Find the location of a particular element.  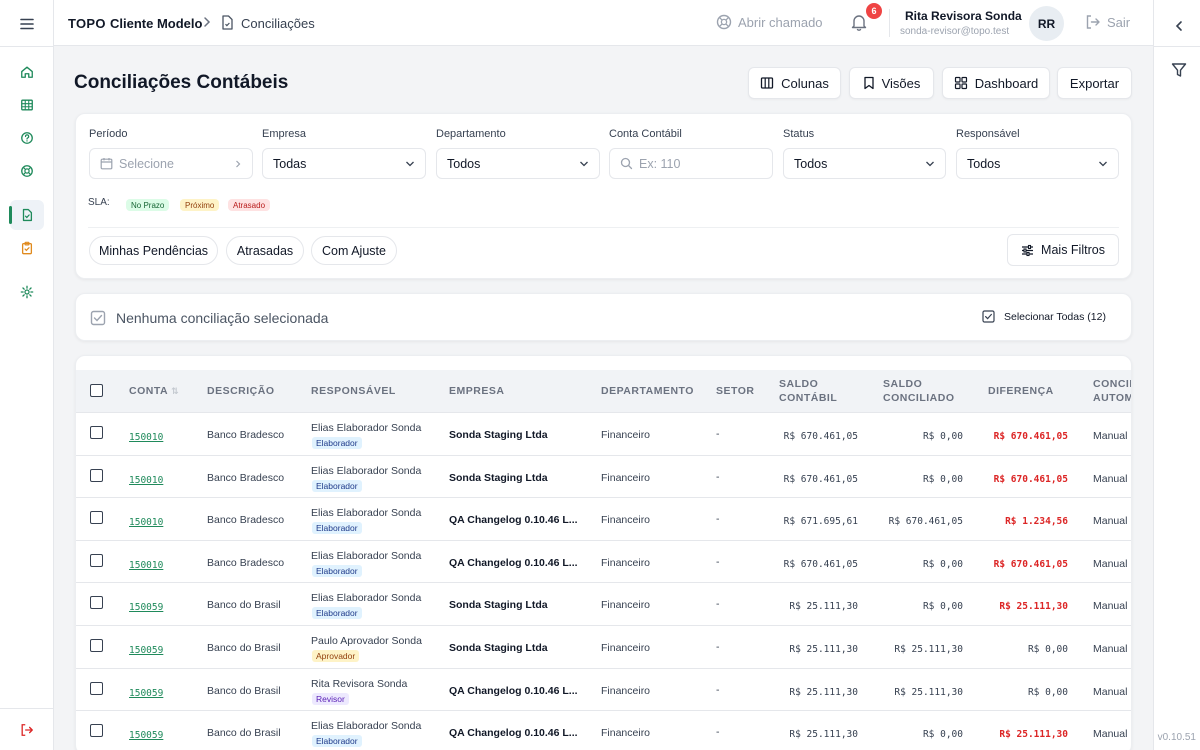

period-label: Período is located at coordinates (108, 134).